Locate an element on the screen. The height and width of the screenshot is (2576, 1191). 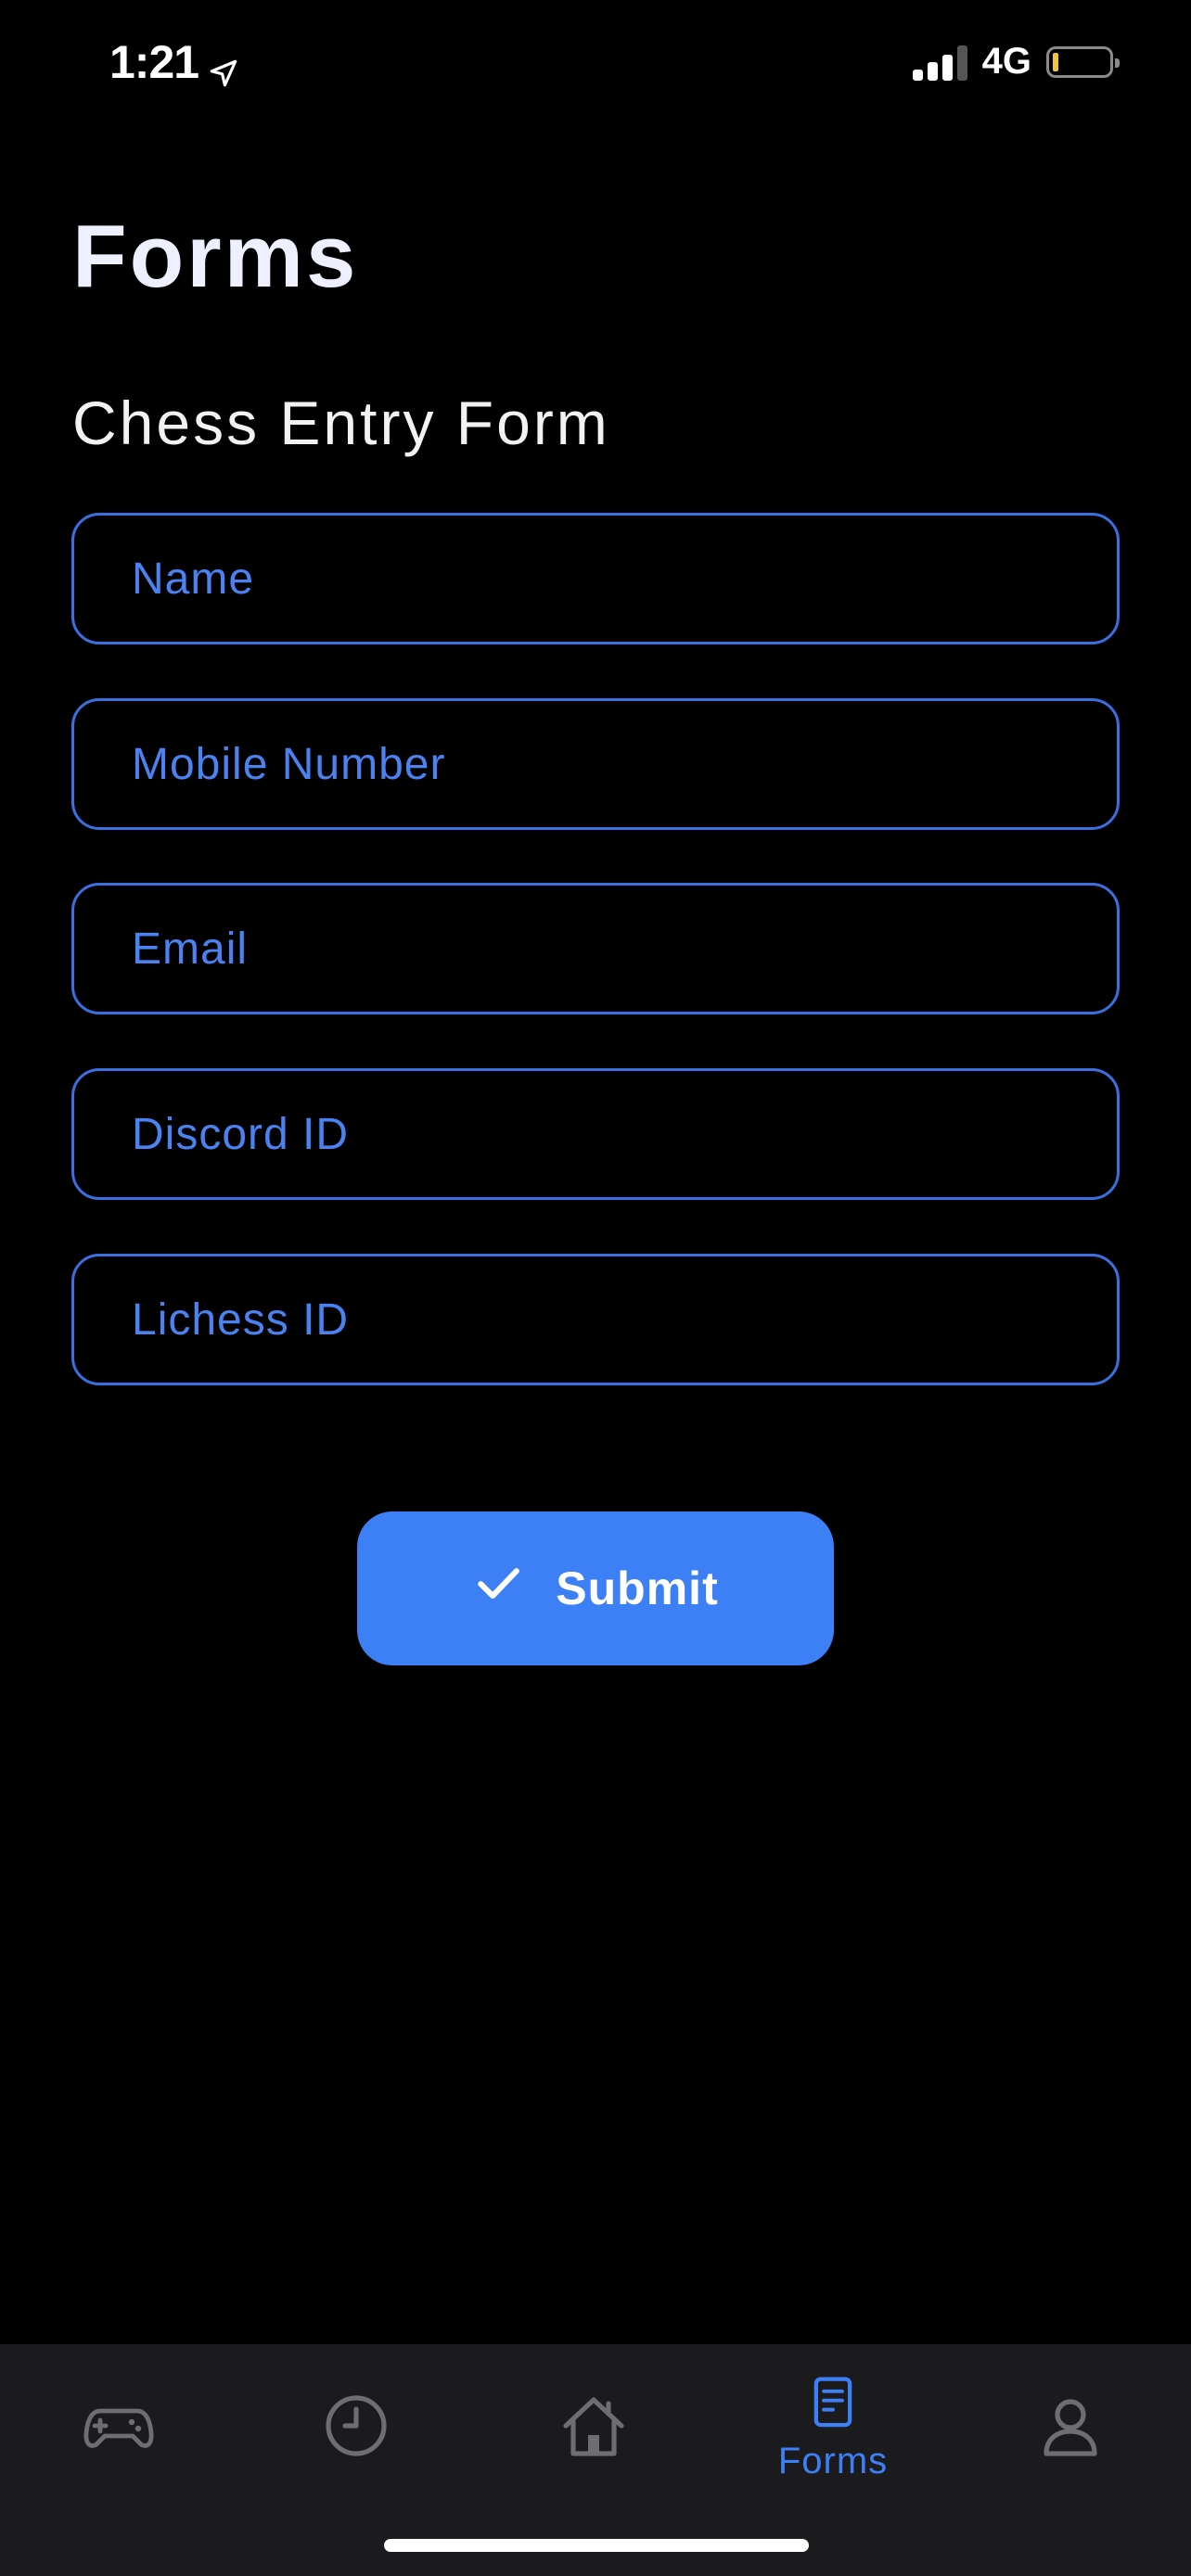
home-icon is located at coordinates (594, 2428).